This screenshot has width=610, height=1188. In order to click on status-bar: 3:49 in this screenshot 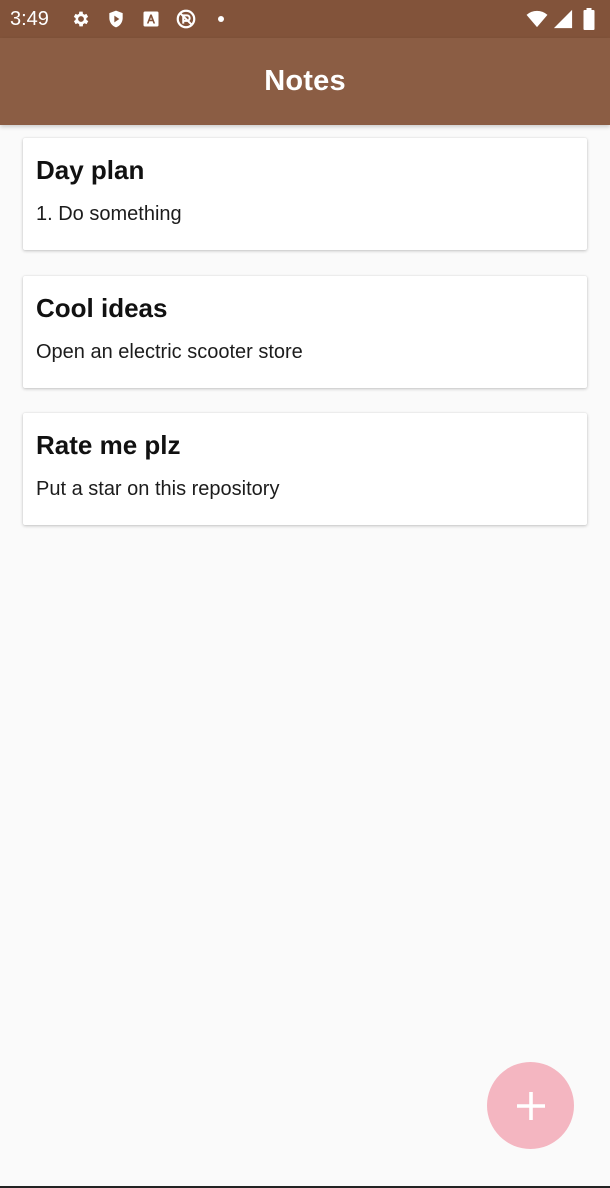, I will do `click(305, 19)`.